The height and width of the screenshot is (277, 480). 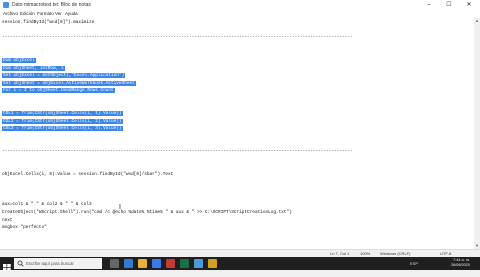 I want to click on excel-icon, so click(x=184, y=263).